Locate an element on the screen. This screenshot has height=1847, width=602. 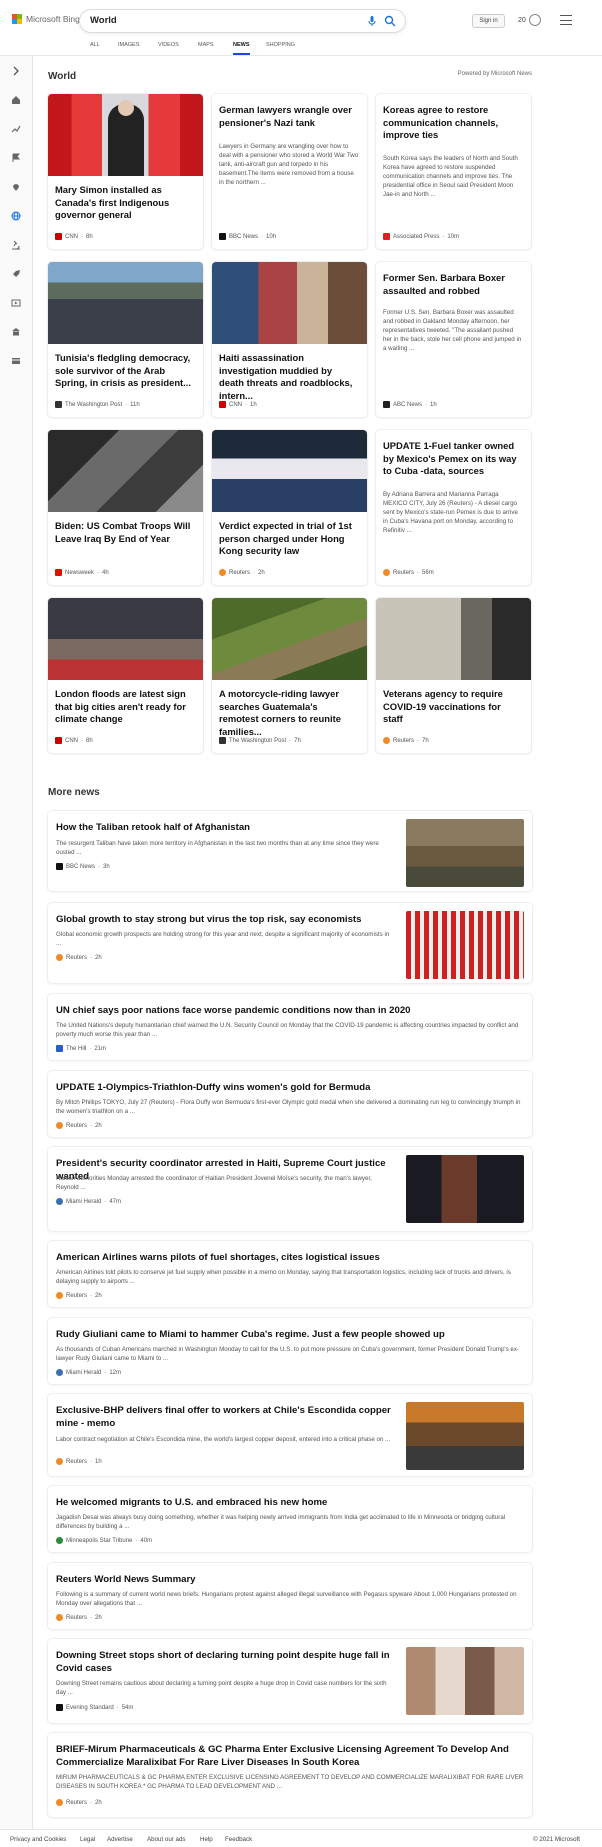
footer-link-feedback: Feedback is located at coordinates (238, 1839).